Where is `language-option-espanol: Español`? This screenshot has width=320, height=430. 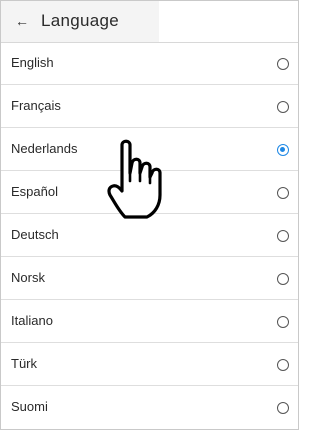 language-option-espanol: Español is located at coordinates (149, 192).